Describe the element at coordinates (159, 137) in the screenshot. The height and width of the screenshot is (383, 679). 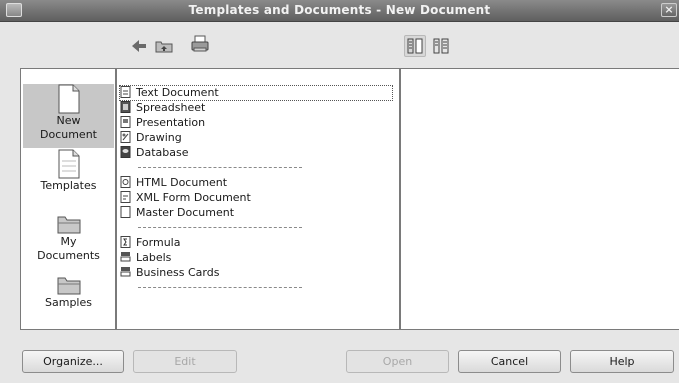
I see `list-item-label: Drawing` at that location.